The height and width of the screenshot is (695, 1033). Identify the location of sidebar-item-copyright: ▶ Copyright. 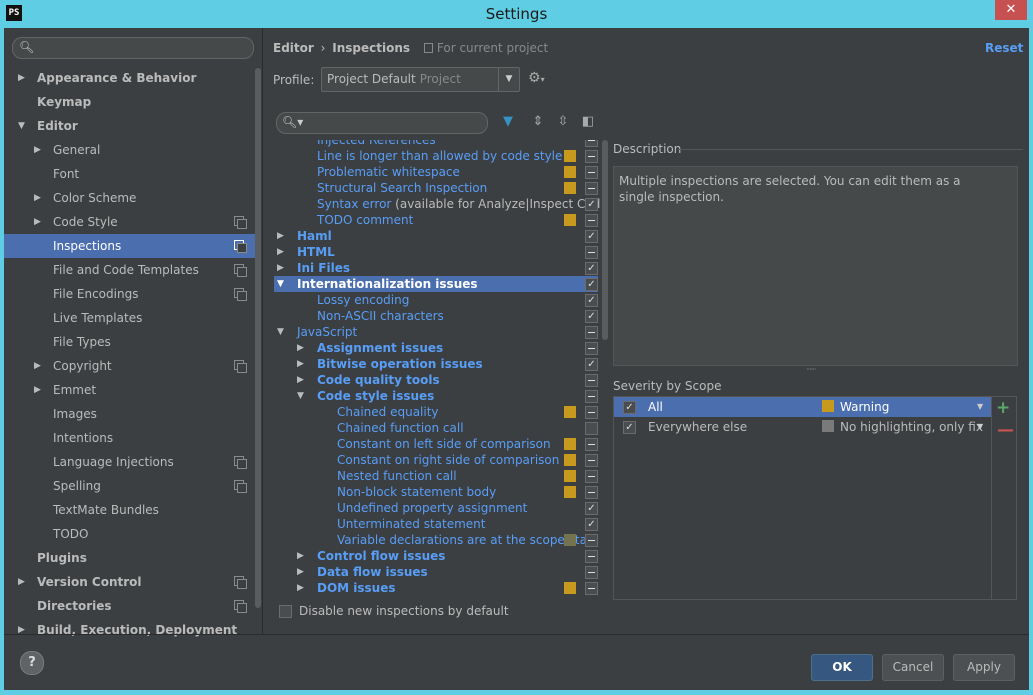
(132, 366).